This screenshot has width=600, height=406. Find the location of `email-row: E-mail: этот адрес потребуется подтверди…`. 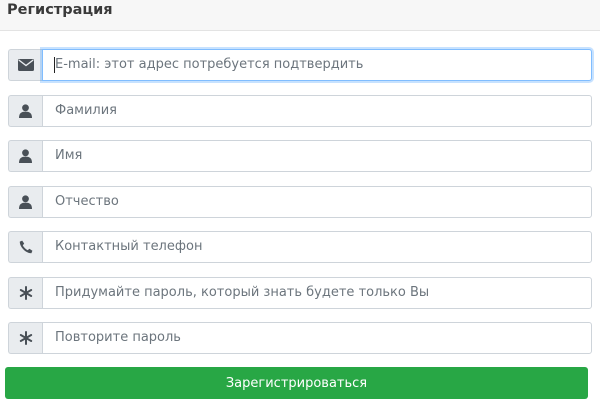

email-row: E-mail: этот адрес потребуется подтверди… is located at coordinates (300, 65).